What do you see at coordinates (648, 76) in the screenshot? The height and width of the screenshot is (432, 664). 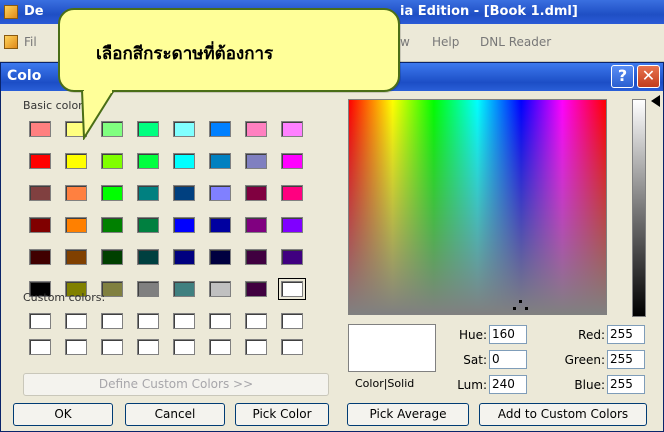 I see `close-button: ✕` at bounding box center [648, 76].